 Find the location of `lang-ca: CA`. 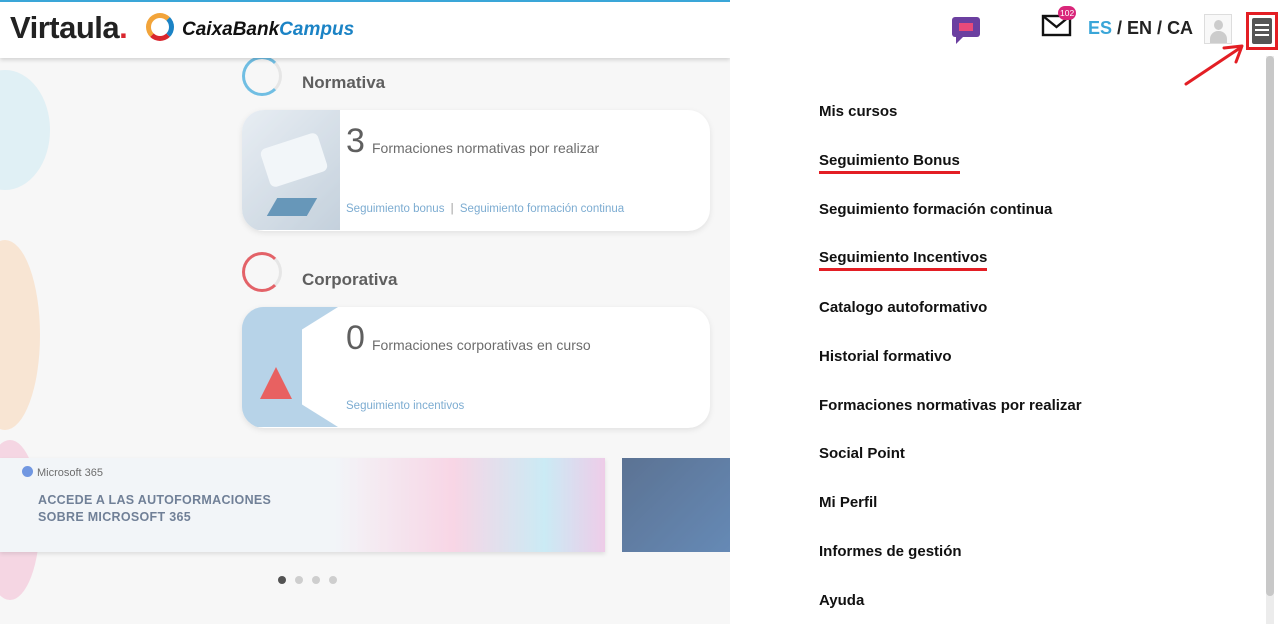

lang-ca: CA is located at coordinates (1180, 28).